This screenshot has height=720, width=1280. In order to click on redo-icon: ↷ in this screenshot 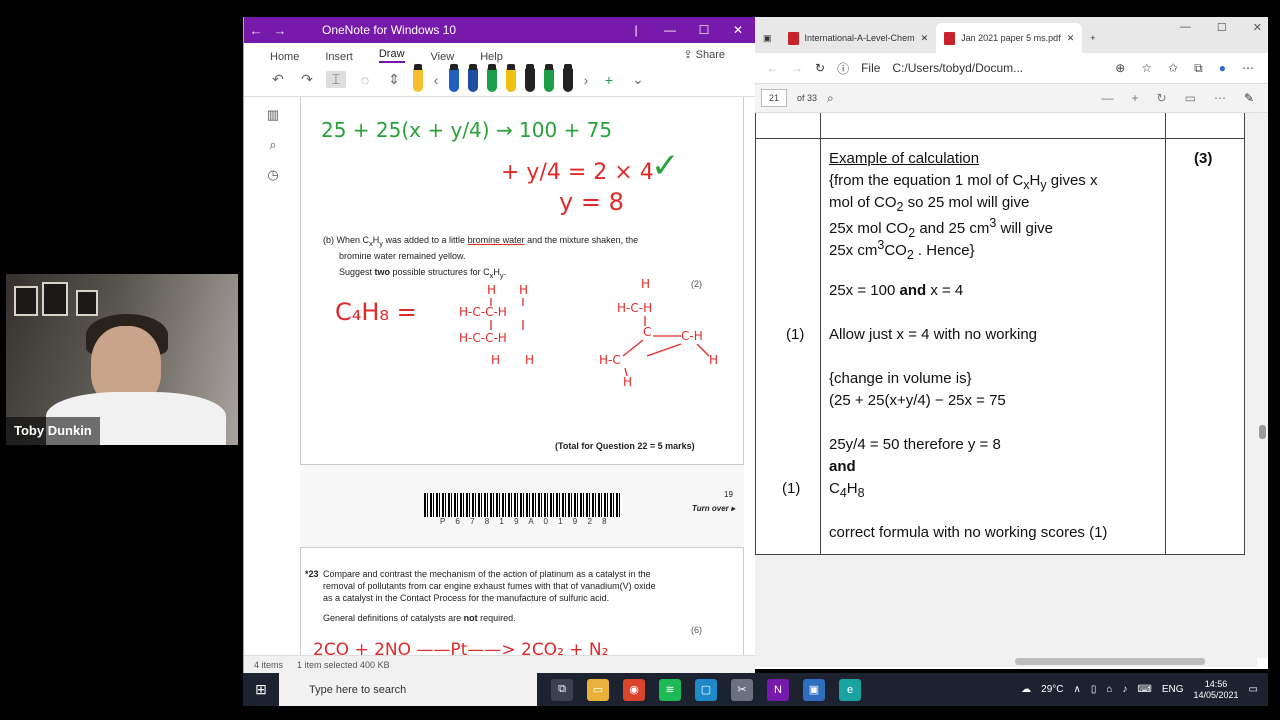, I will do `click(307, 79)`.